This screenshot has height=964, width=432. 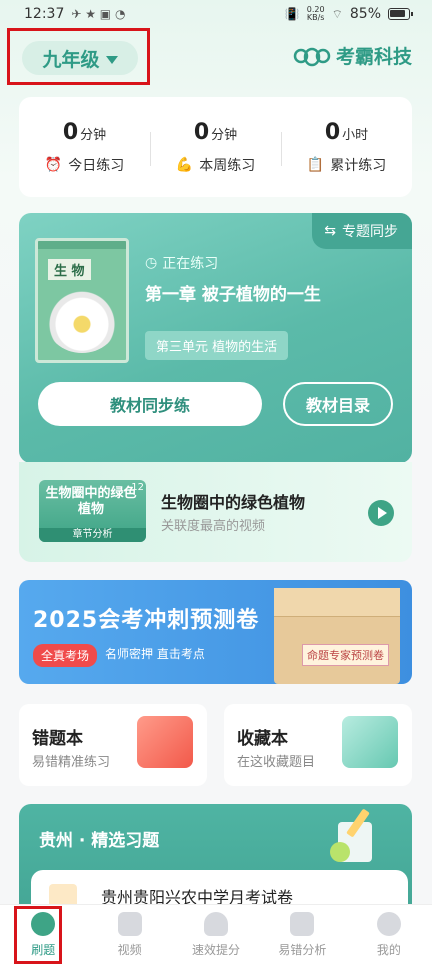 What do you see at coordinates (113, 745) in the screenshot?
I see `mistake-book-tile: 错题本 易错精准练习` at bounding box center [113, 745].